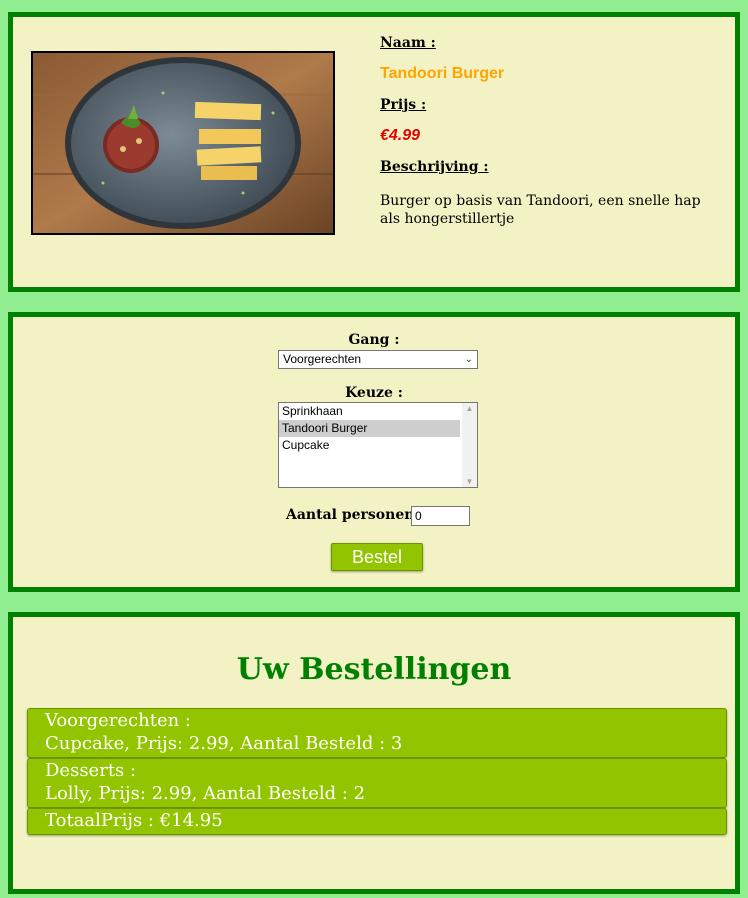  What do you see at coordinates (374, 669) in the screenshot?
I see `orders-title: Uw Bestellingen` at bounding box center [374, 669].